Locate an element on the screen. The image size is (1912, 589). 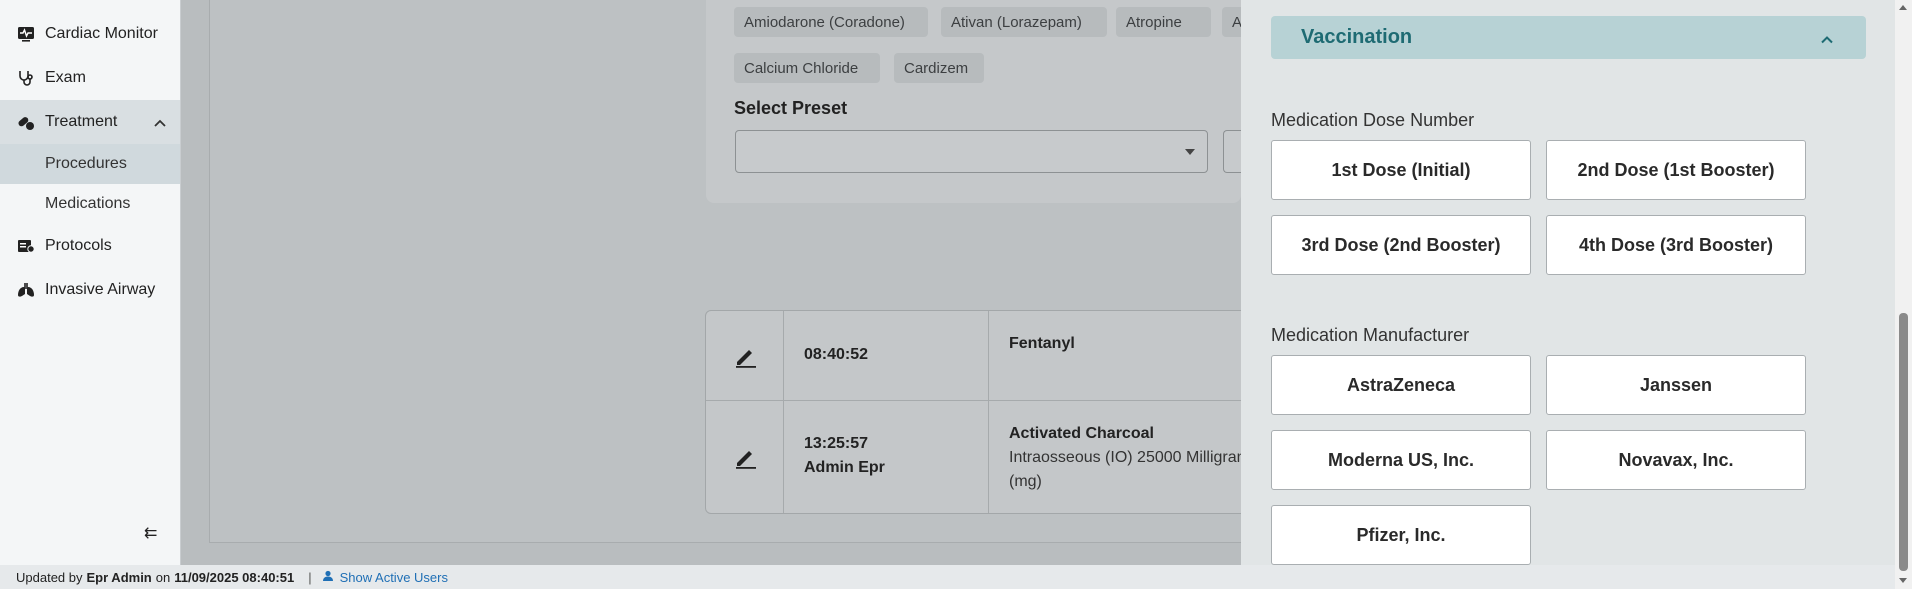
scroll-down-icon is located at coordinates (1903, 580).